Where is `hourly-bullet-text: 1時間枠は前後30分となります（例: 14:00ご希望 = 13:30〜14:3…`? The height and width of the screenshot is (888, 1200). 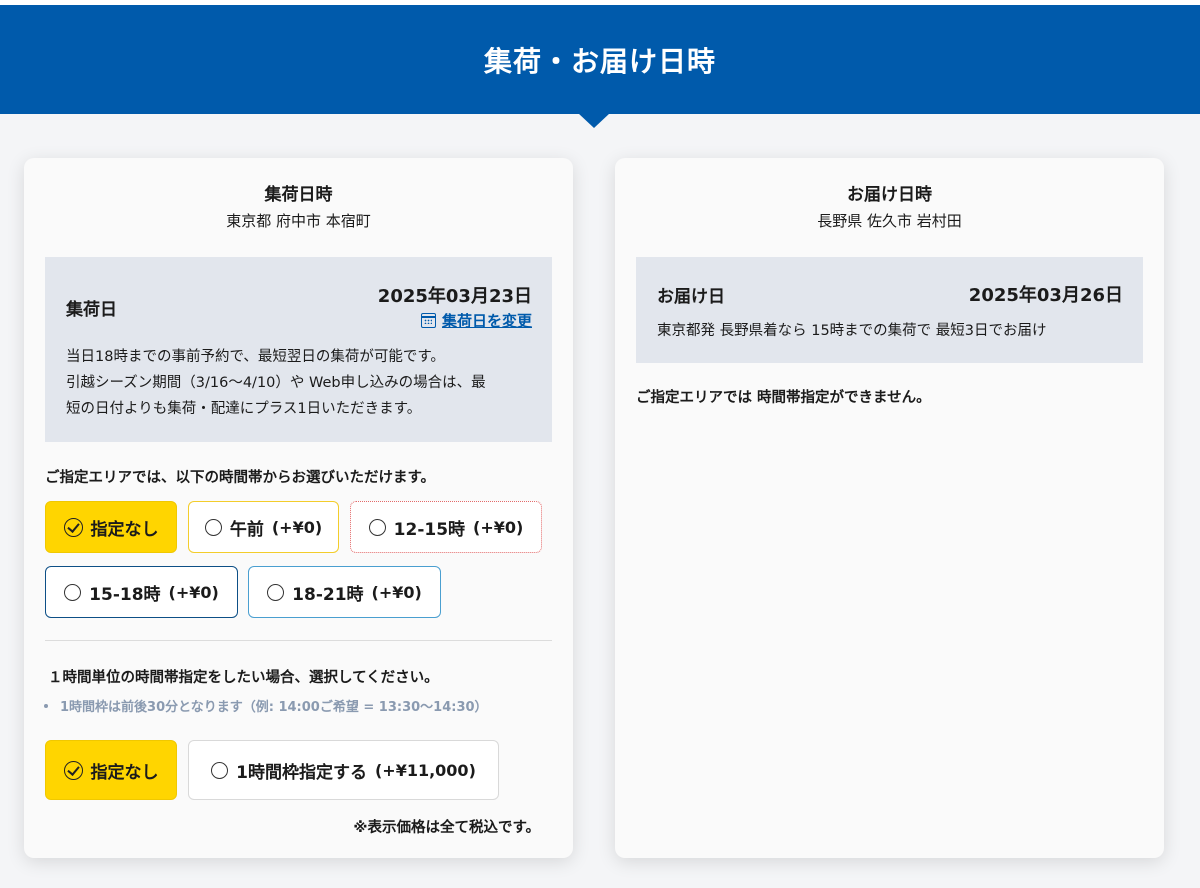 hourly-bullet-text: 1時間枠は前後30分となります（例: 14:00ご希望 = 13:30〜14:3… is located at coordinates (274, 707).